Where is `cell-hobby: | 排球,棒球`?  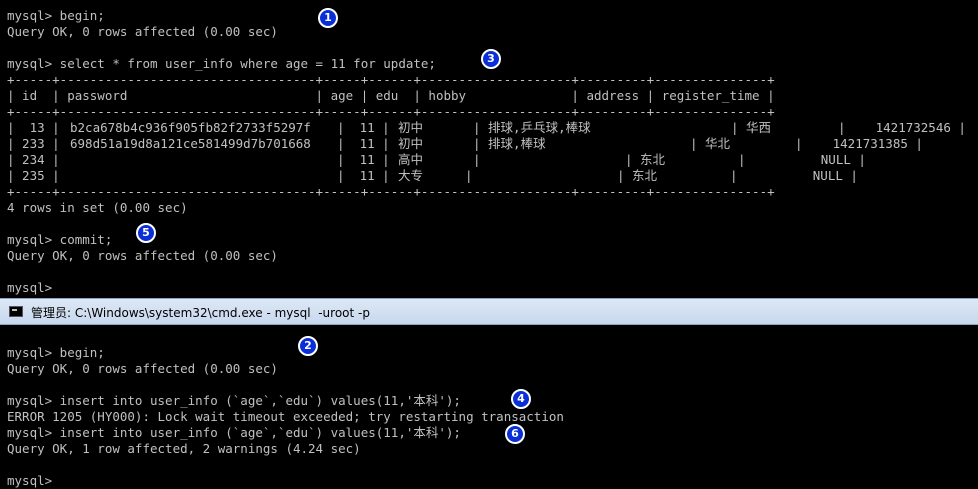 cell-hobby: | 排球,棒球 is located at coordinates (509, 143).